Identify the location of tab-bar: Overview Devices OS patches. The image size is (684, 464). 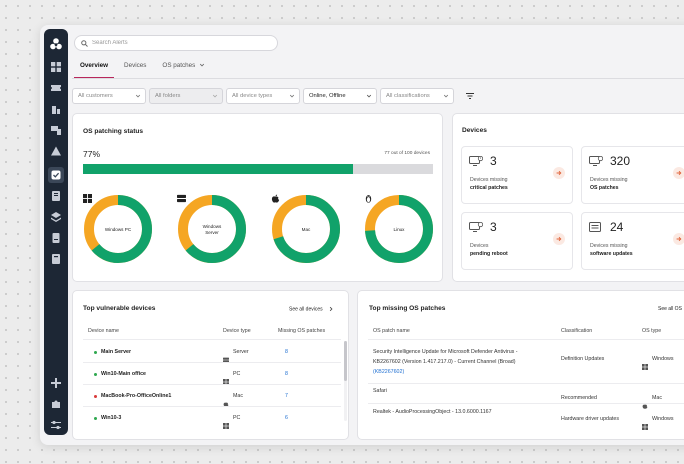
(142, 67).